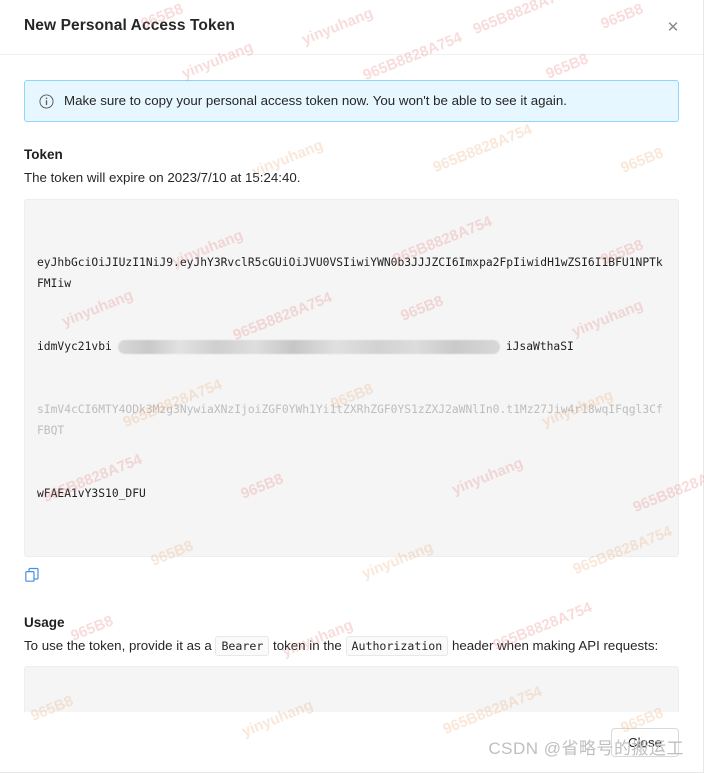  I want to click on code-line-redacted: idmVyc21vbi iJsaWthaSI, so click(351, 346).